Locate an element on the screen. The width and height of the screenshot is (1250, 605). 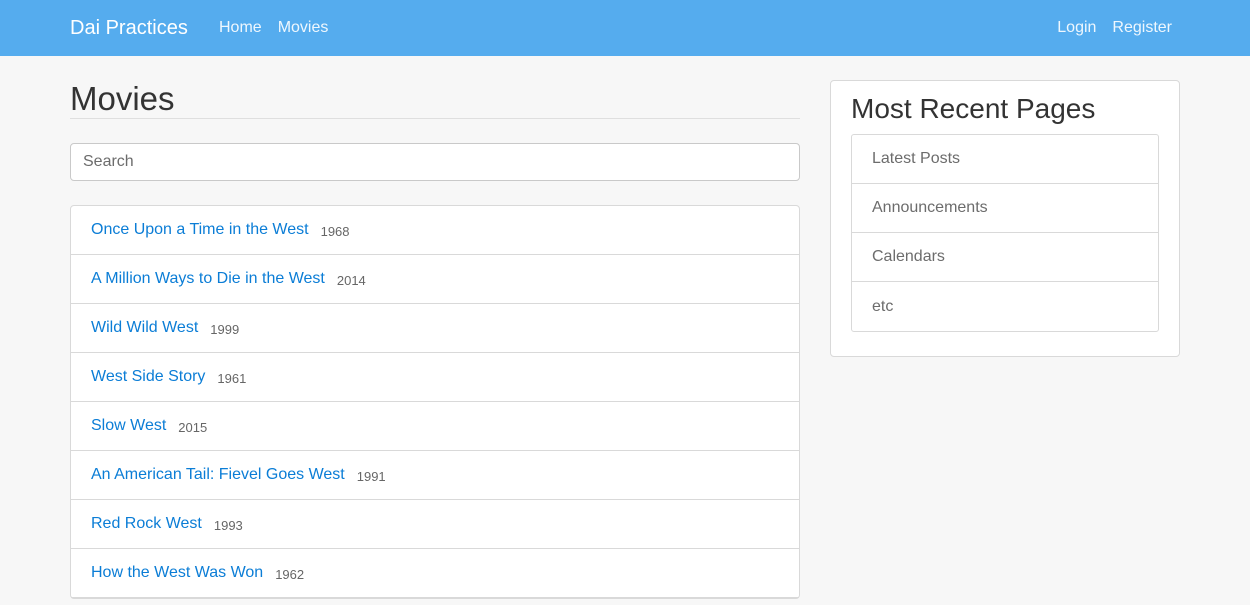
movie-year: 2015 is located at coordinates (193, 427).